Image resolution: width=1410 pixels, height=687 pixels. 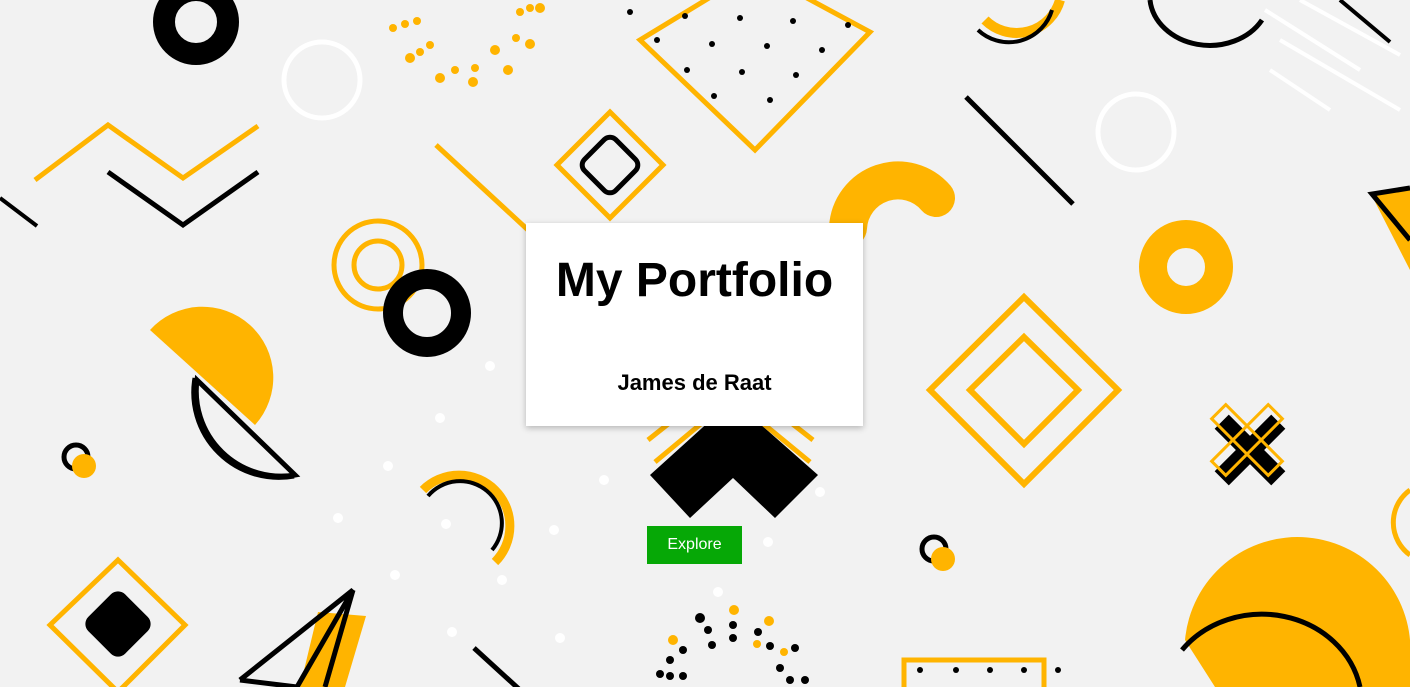 What do you see at coordinates (694, 280) in the screenshot?
I see `page-title: My Portfolio` at bounding box center [694, 280].